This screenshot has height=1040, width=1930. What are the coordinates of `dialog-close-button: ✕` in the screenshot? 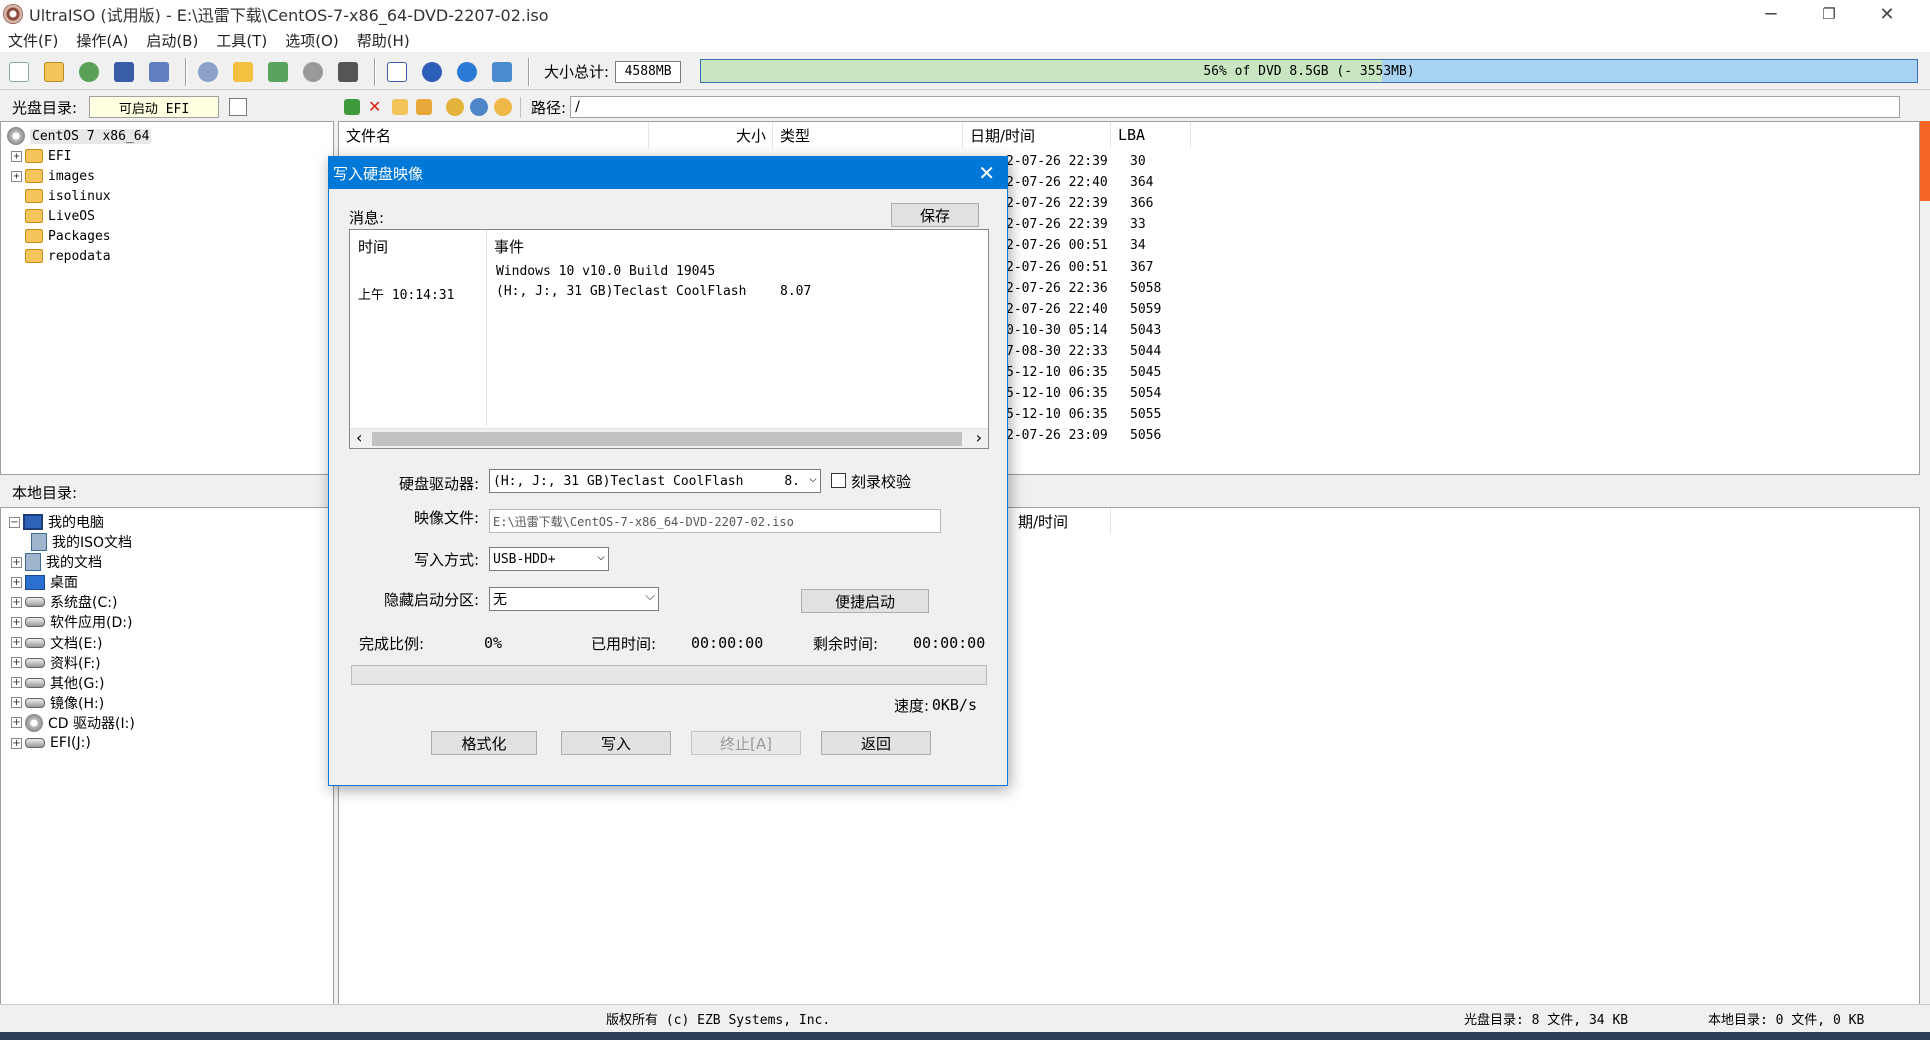 It's located at (986, 173).